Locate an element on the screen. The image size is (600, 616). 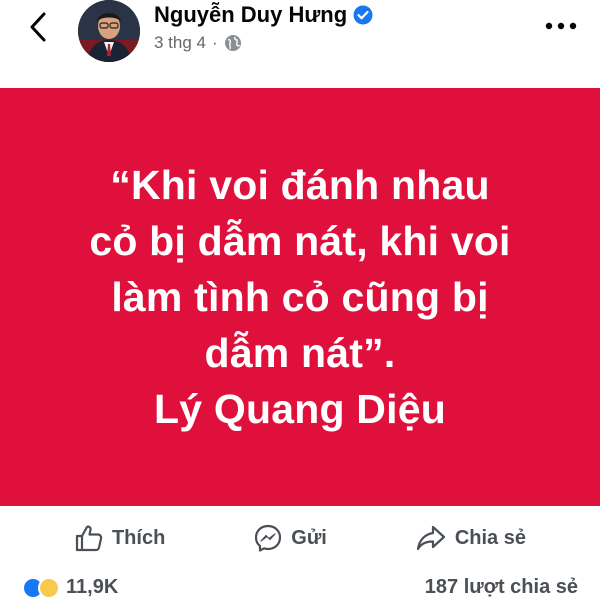
share-button: Chia sẻ is located at coordinates (470, 538).